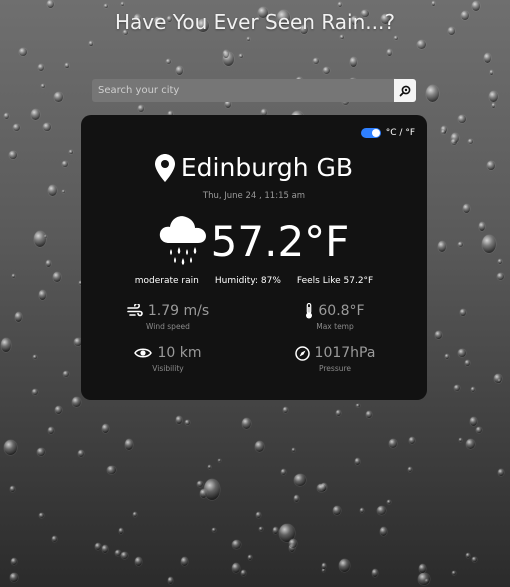 The image size is (510, 587). Describe the element at coordinates (243, 90) in the screenshot. I see `search-input` at that location.